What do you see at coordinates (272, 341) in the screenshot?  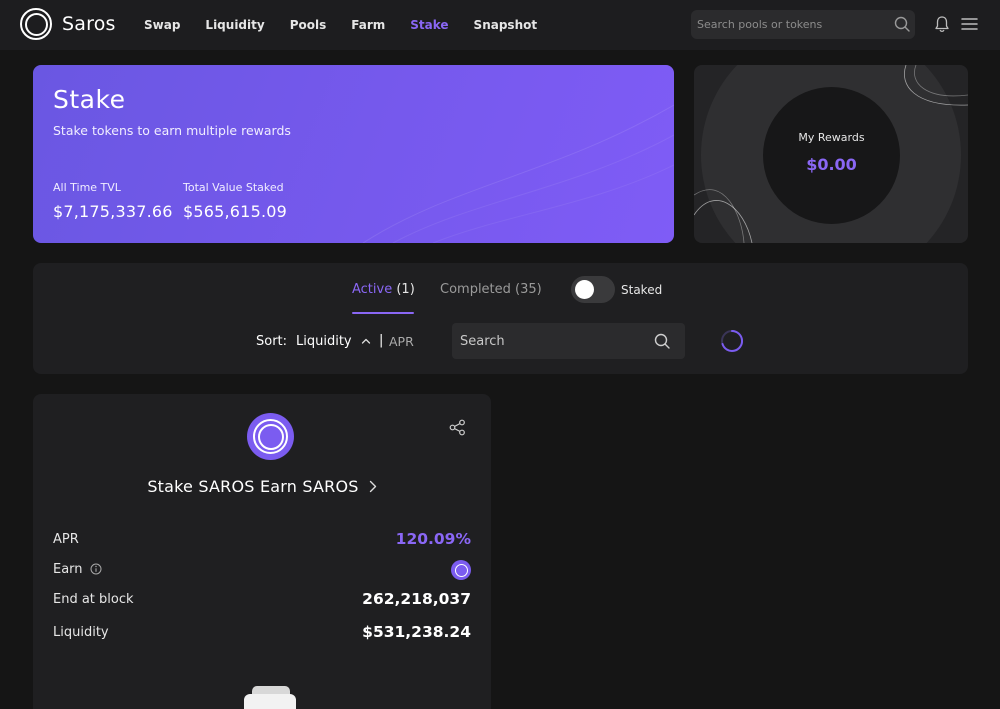 I see `sort-label: Sort:` at bounding box center [272, 341].